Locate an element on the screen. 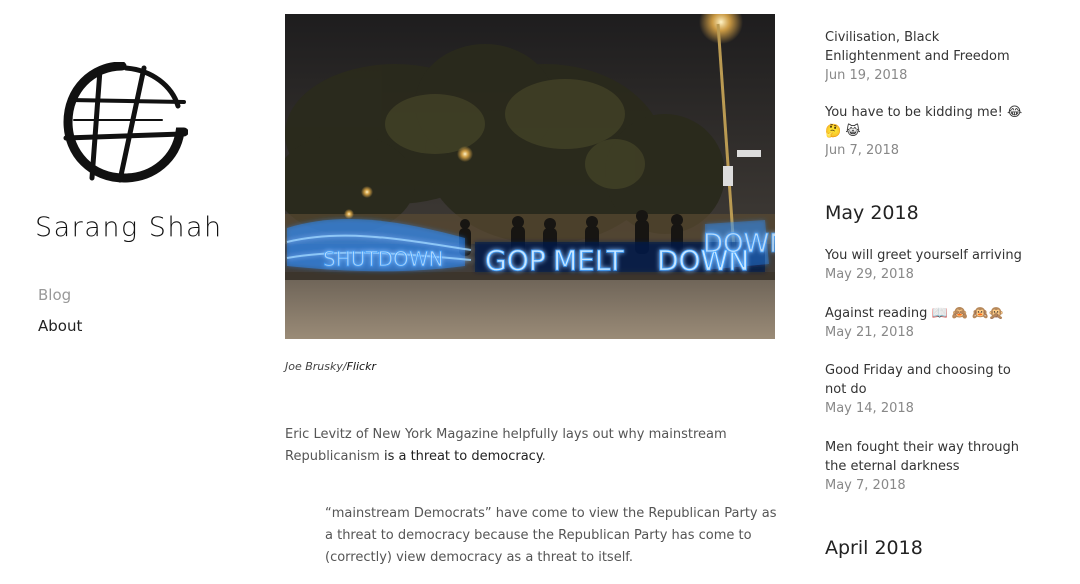 The height and width of the screenshot is (584, 1080). caption-source-link: Flickr is located at coordinates (361, 366).